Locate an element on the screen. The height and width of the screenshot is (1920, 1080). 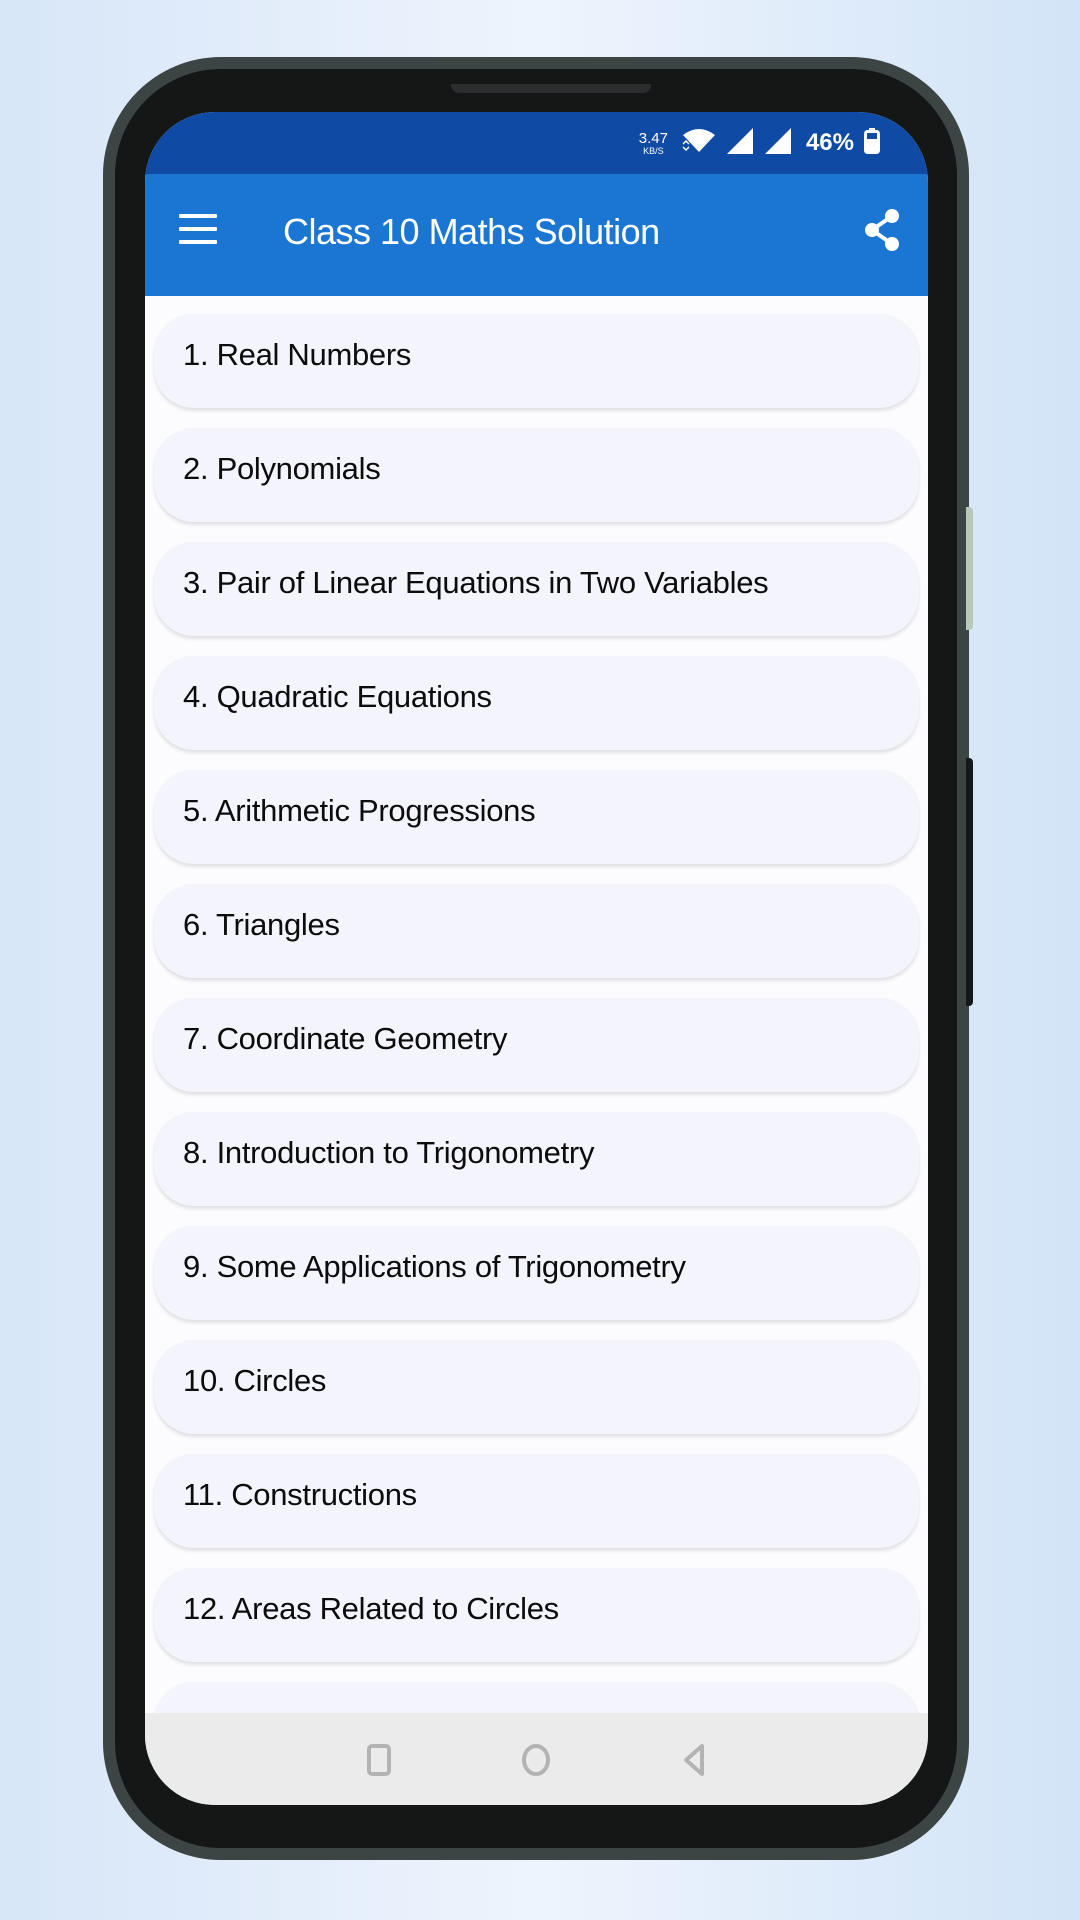
chapter-item: 1. Real Numbers is located at coordinates (536, 361).